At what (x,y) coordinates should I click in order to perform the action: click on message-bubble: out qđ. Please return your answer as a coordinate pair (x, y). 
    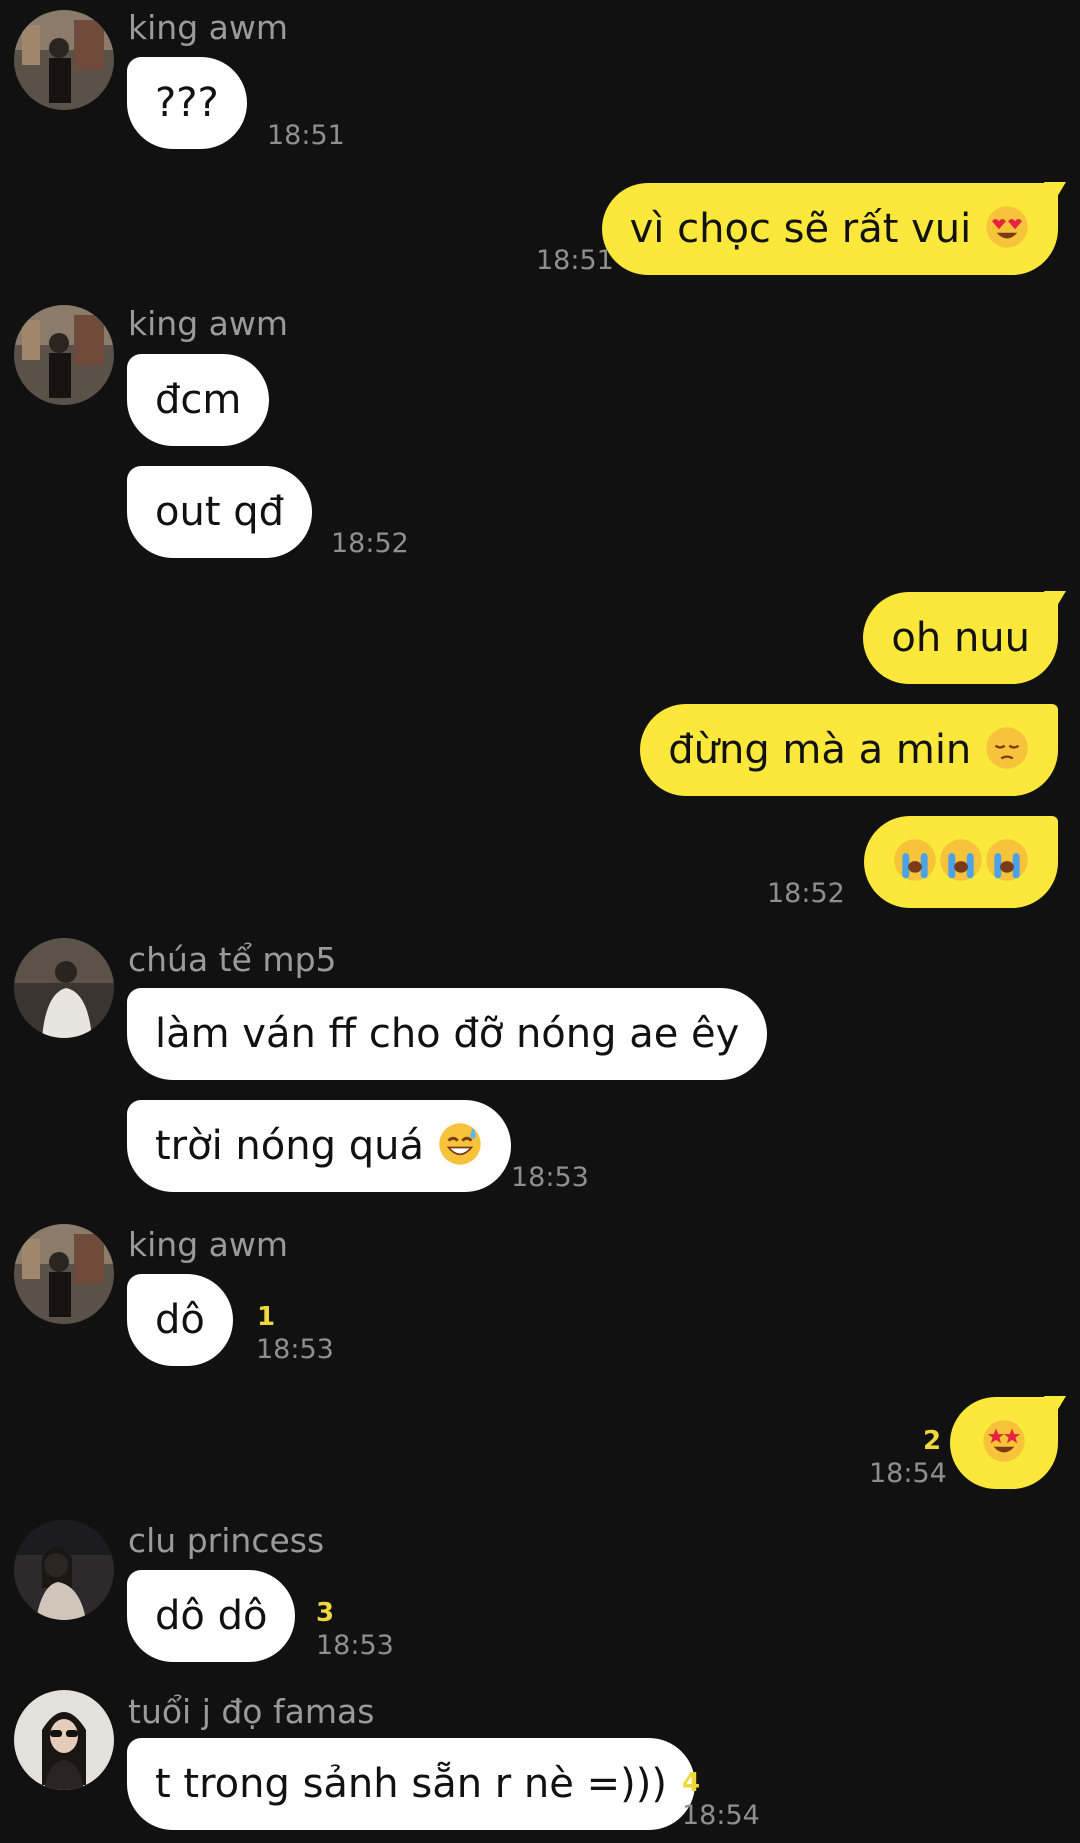
    Looking at the image, I should click on (220, 512).